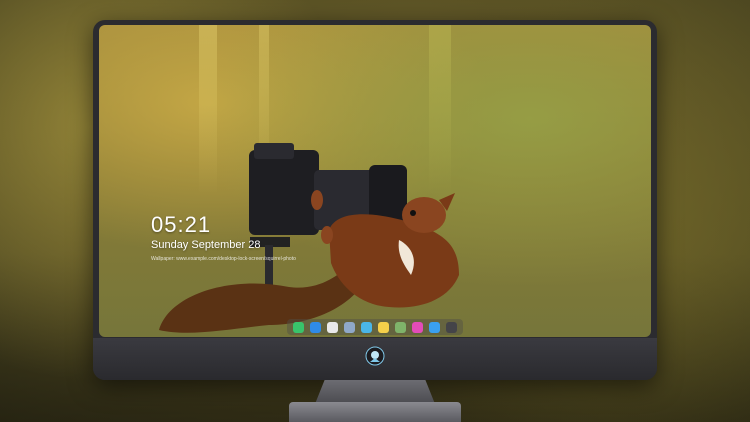  I want to click on clips-icon, so click(366, 327).